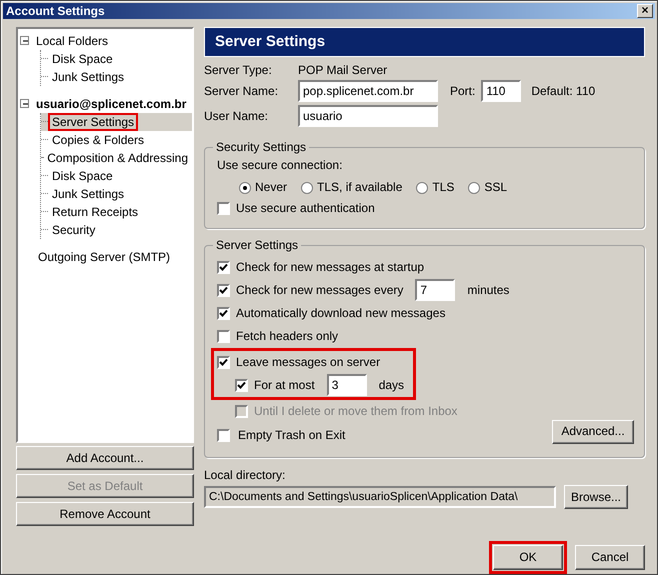 This screenshot has height=575, width=658. What do you see at coordinates (257, 245) in the screenshot?
I see `group-title: Server Settings` at bounding box center [257, 245].